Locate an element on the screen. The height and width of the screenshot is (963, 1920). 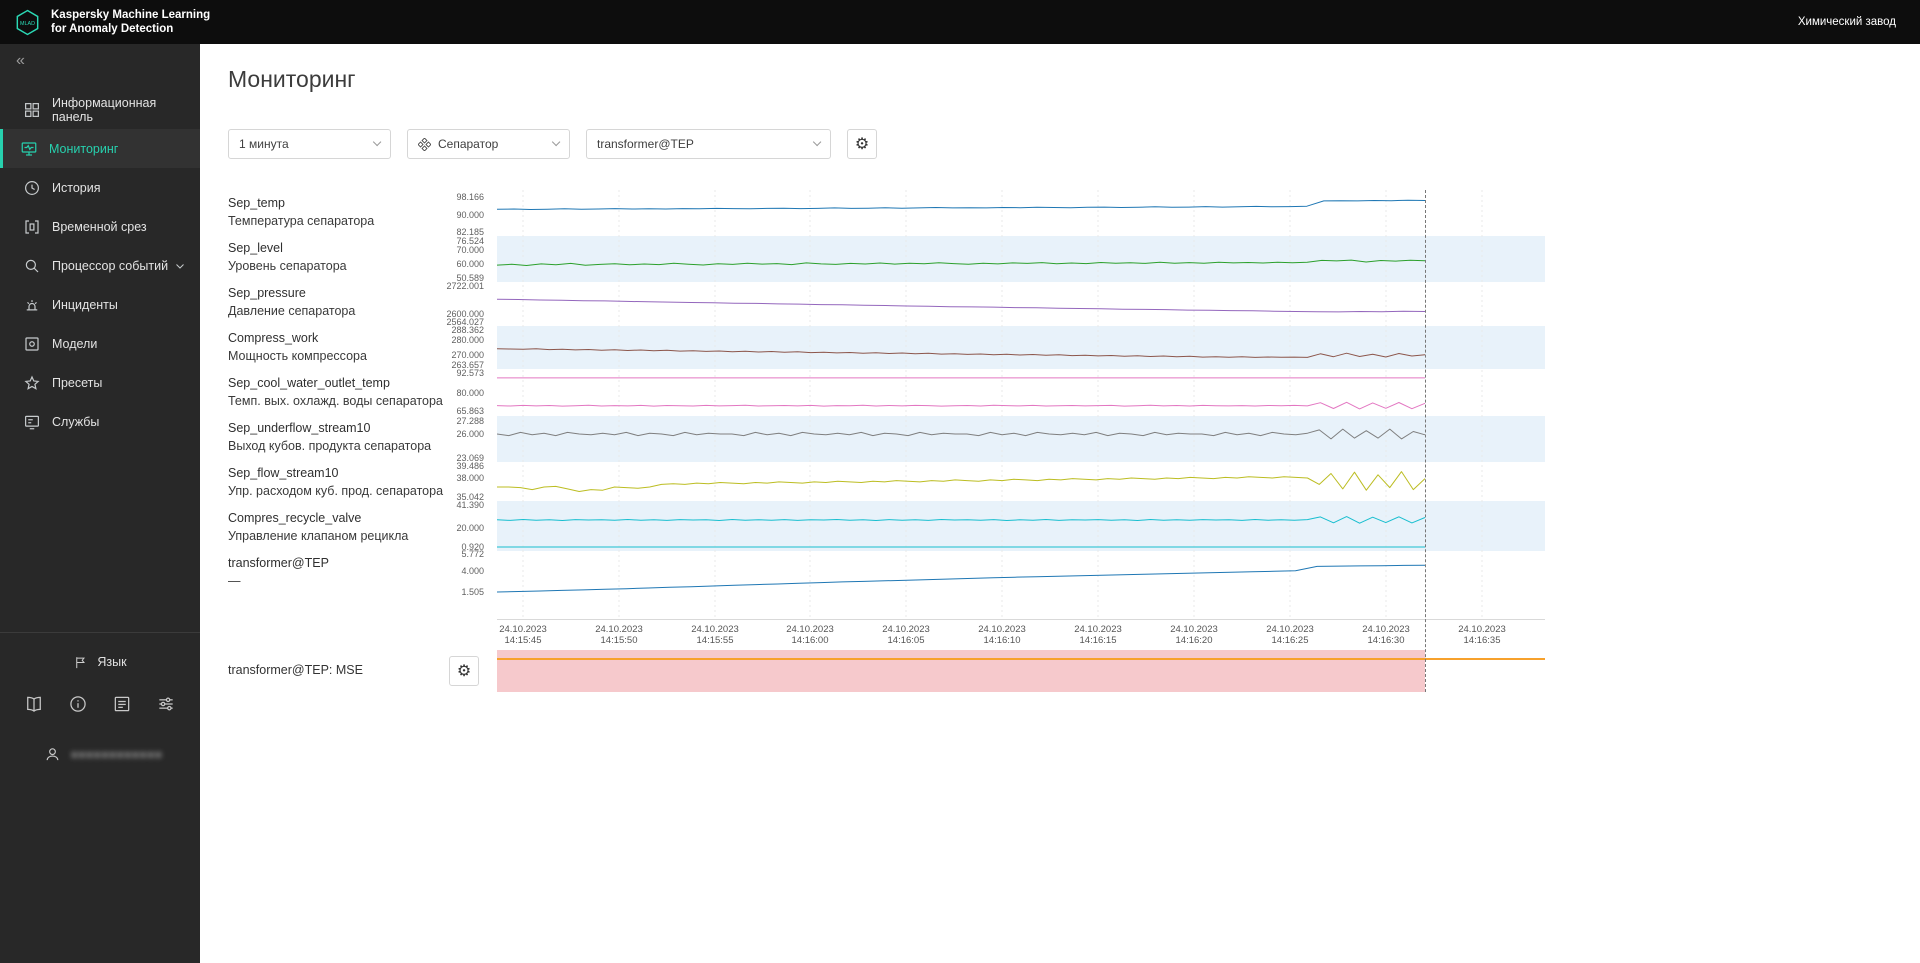
mse-anomaly-fill is located at coordinates (961, 671).